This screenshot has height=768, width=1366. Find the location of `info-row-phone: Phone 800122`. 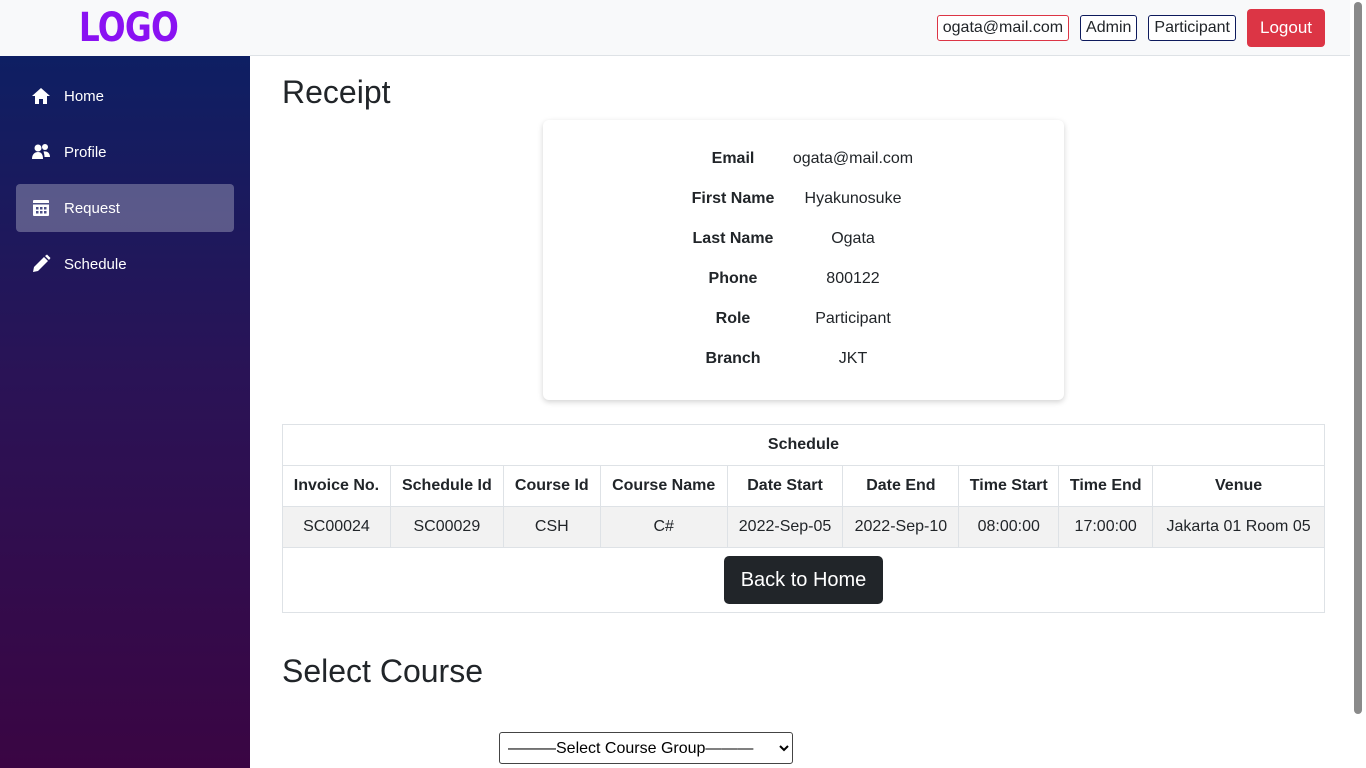

info-row-phone: Phone 800122 is located at coordinates (803, 280).